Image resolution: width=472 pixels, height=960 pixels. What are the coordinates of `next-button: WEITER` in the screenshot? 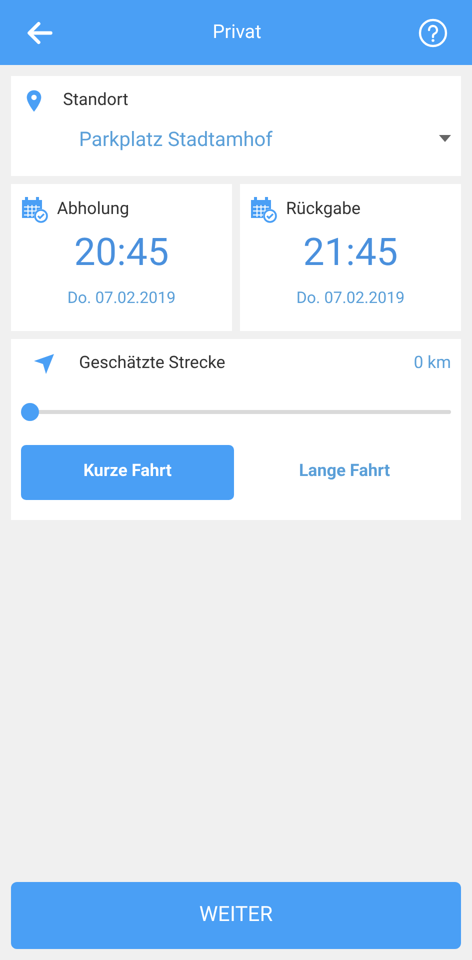 It's located at (236, 915).